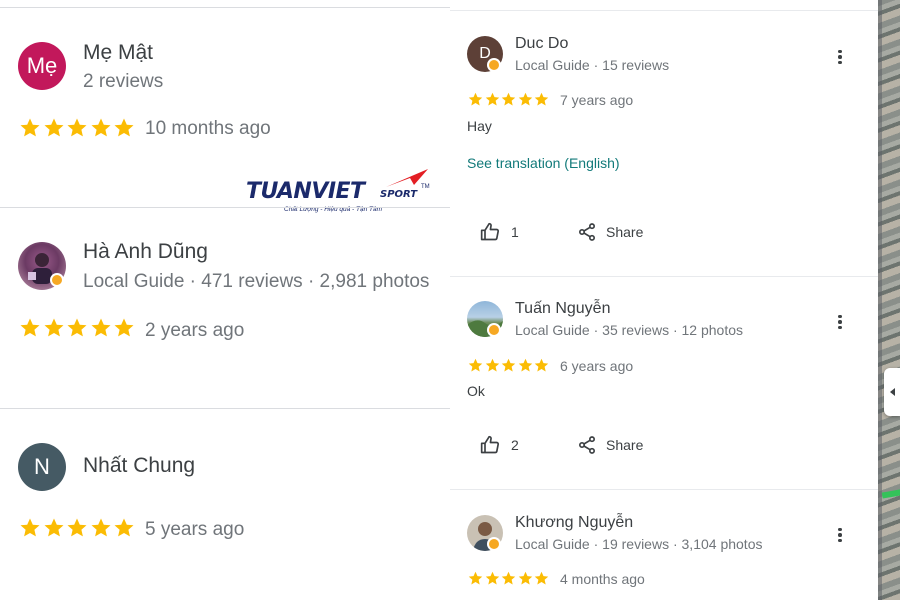 The height and width of the screenshot is (600, 900). Describe the element at coordinates (541, 44) in the screenshot. I see `reviewer-name: Duc Do` at that location.